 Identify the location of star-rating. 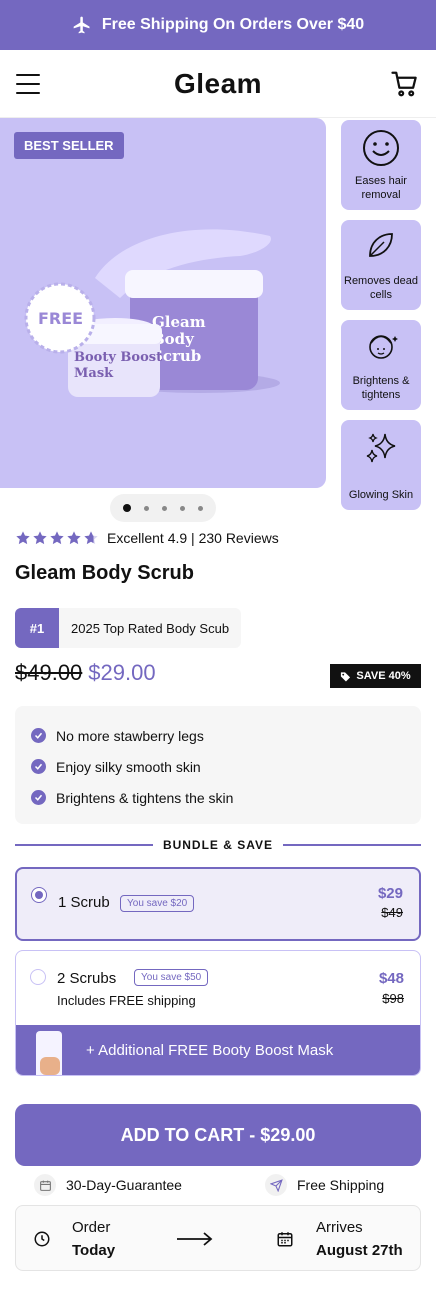
(57, 538).